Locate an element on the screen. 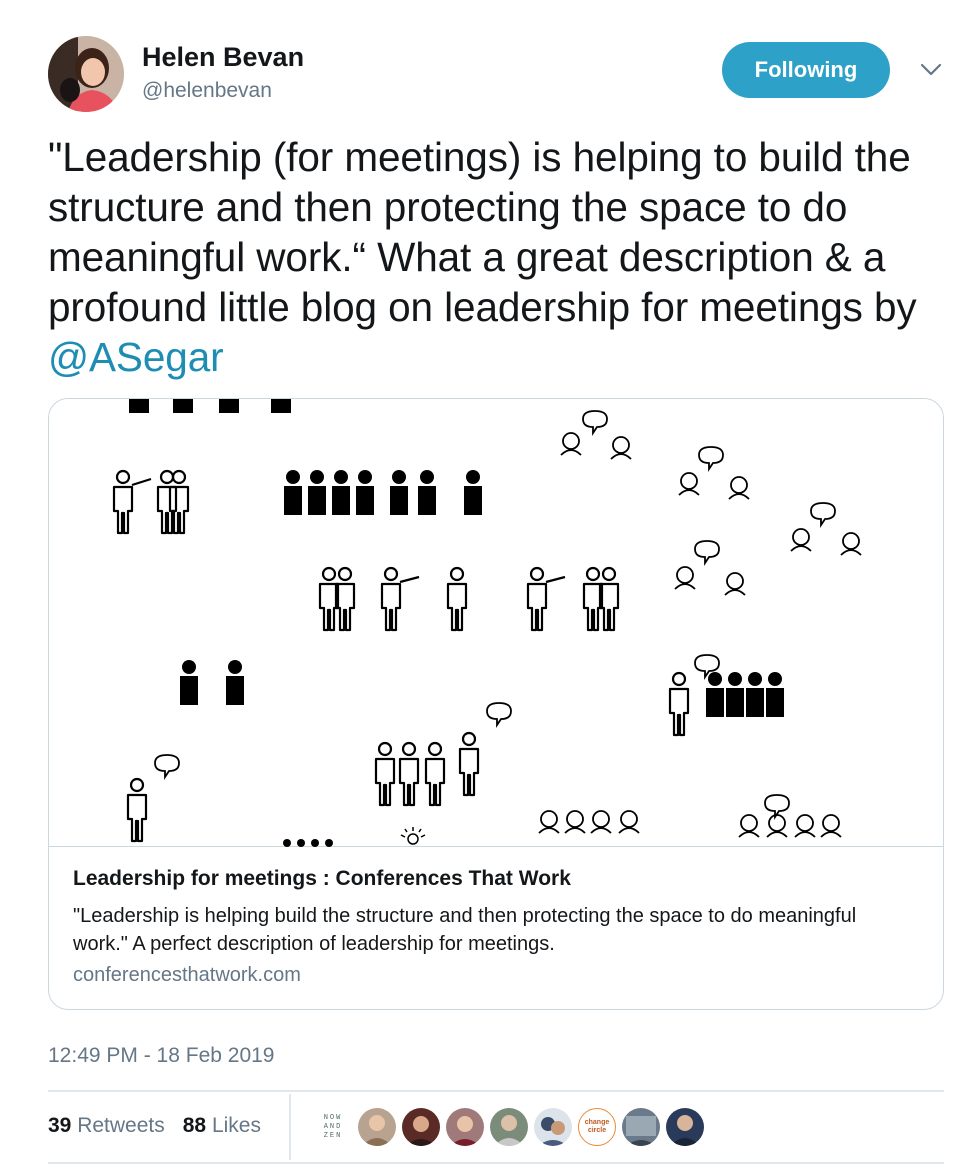  likers-avatars: NOW AND ZEN change circle is located at coordinates (509, 1127).